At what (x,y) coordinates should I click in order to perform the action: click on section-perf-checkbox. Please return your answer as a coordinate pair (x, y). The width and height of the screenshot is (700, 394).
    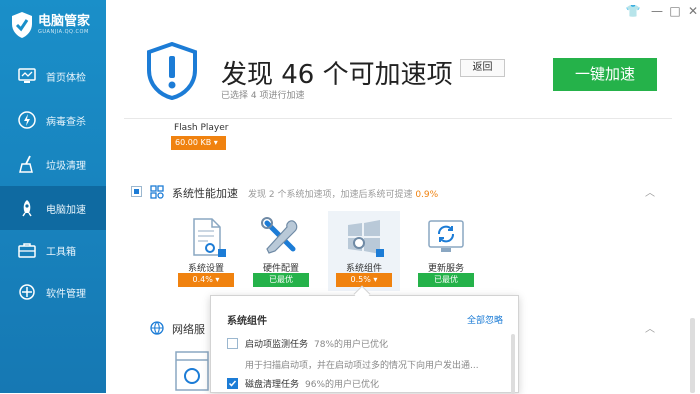
    Looking at the image, I should click on (136, 191).